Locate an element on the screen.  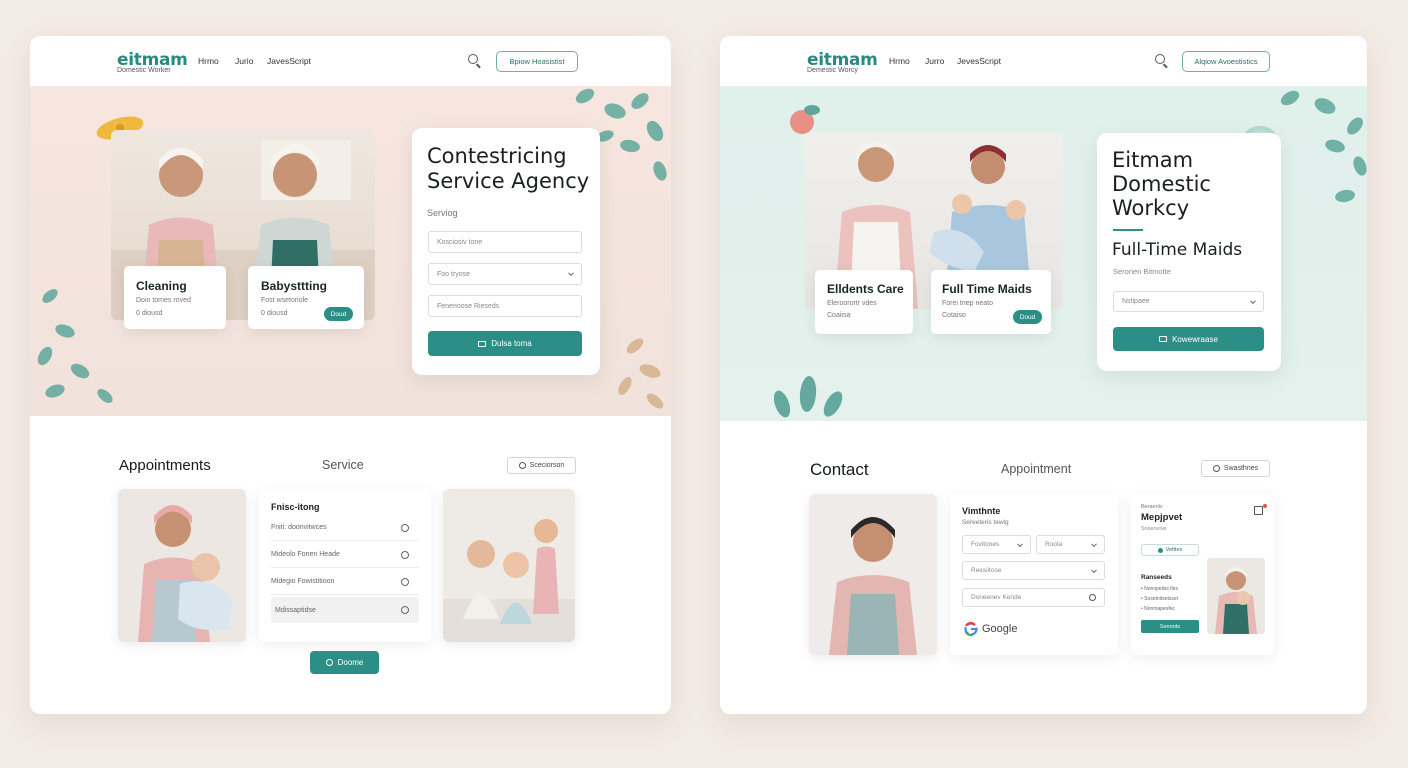
role-select: Roola is located at coordinates (1070, 544).